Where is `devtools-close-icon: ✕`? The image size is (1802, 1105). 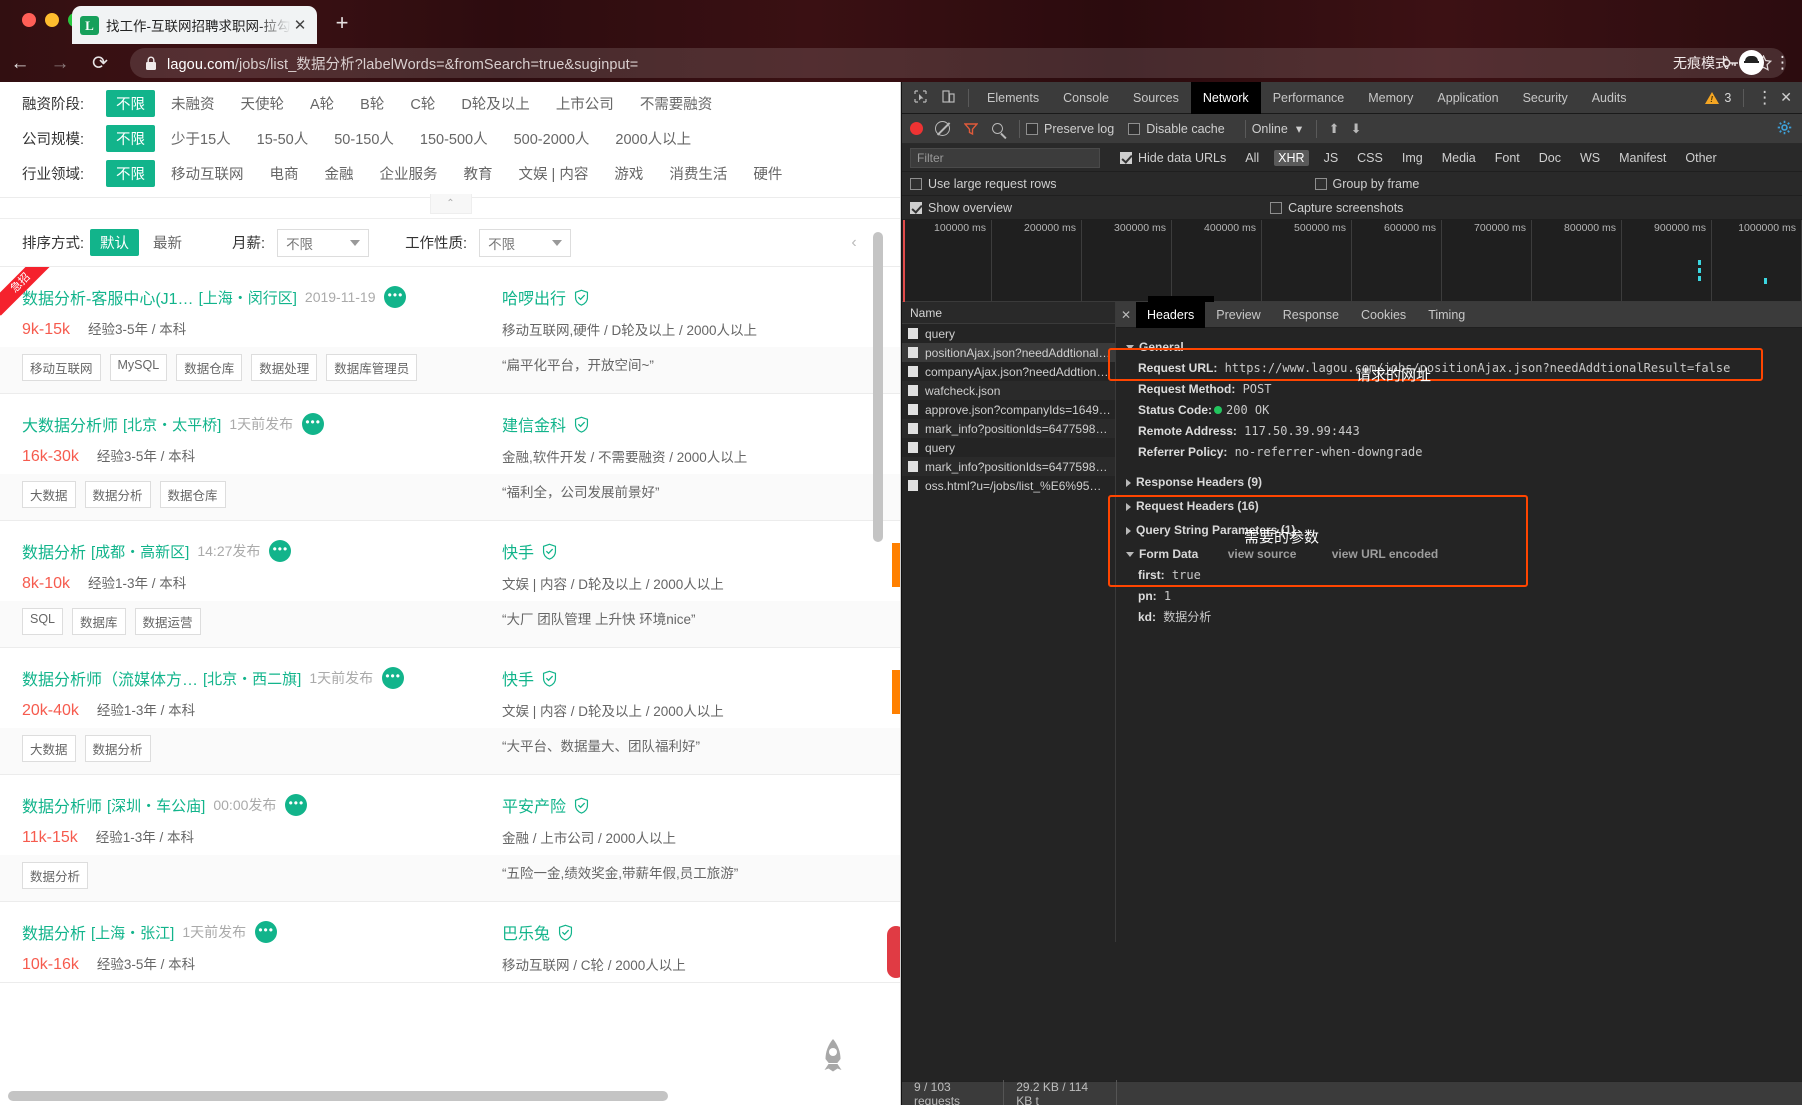
devtools-close-icon: ✕ is located at coordinates (1786, 97).